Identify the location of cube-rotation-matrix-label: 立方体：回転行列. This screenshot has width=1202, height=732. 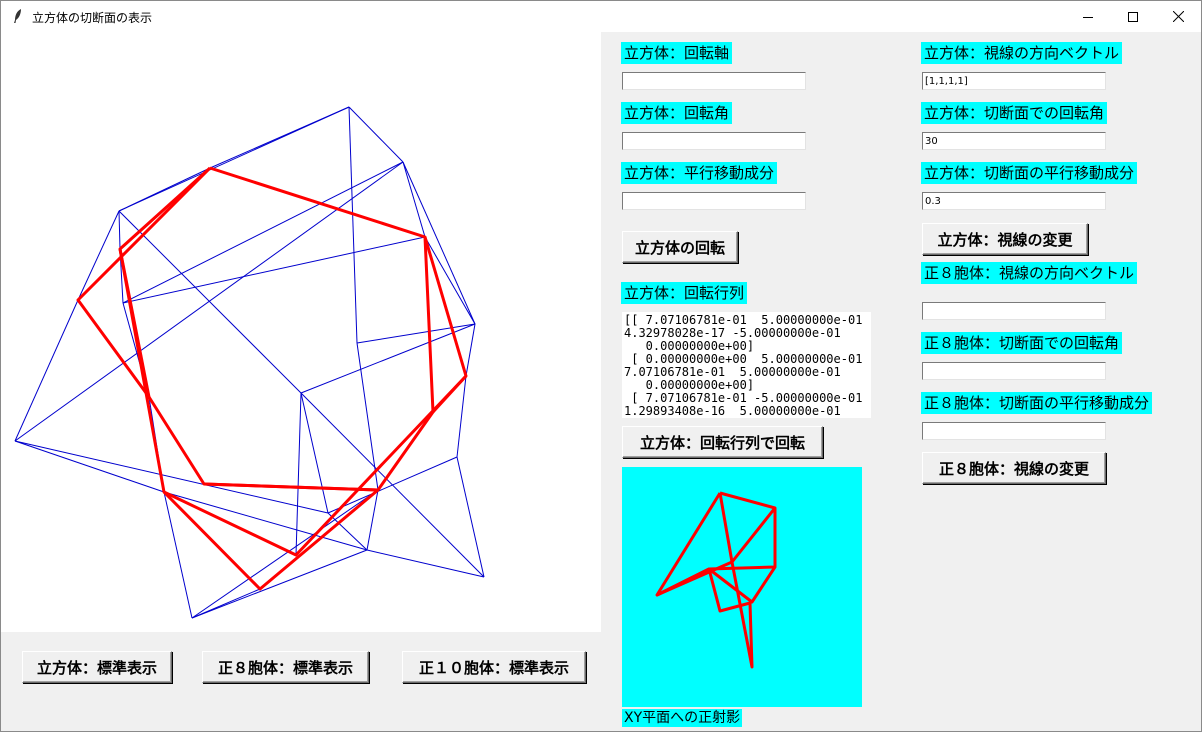
(684, 293).